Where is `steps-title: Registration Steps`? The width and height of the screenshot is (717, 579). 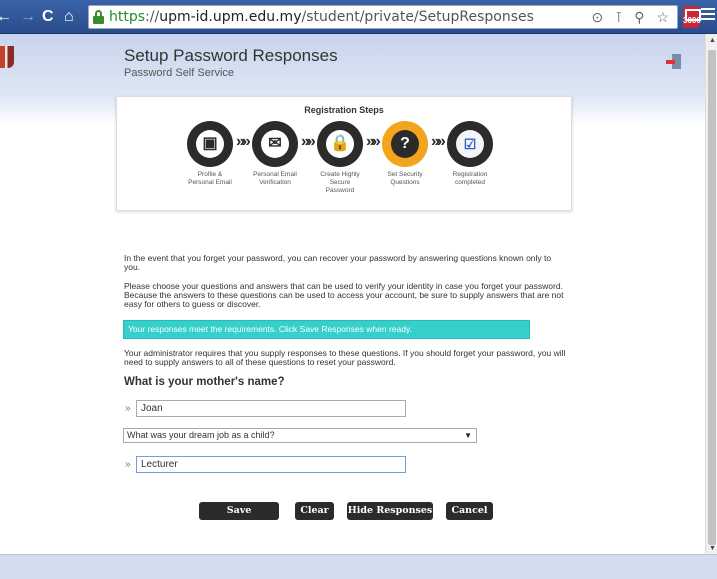
steps-title: Registration Steps is located at coordinates (344, 110).